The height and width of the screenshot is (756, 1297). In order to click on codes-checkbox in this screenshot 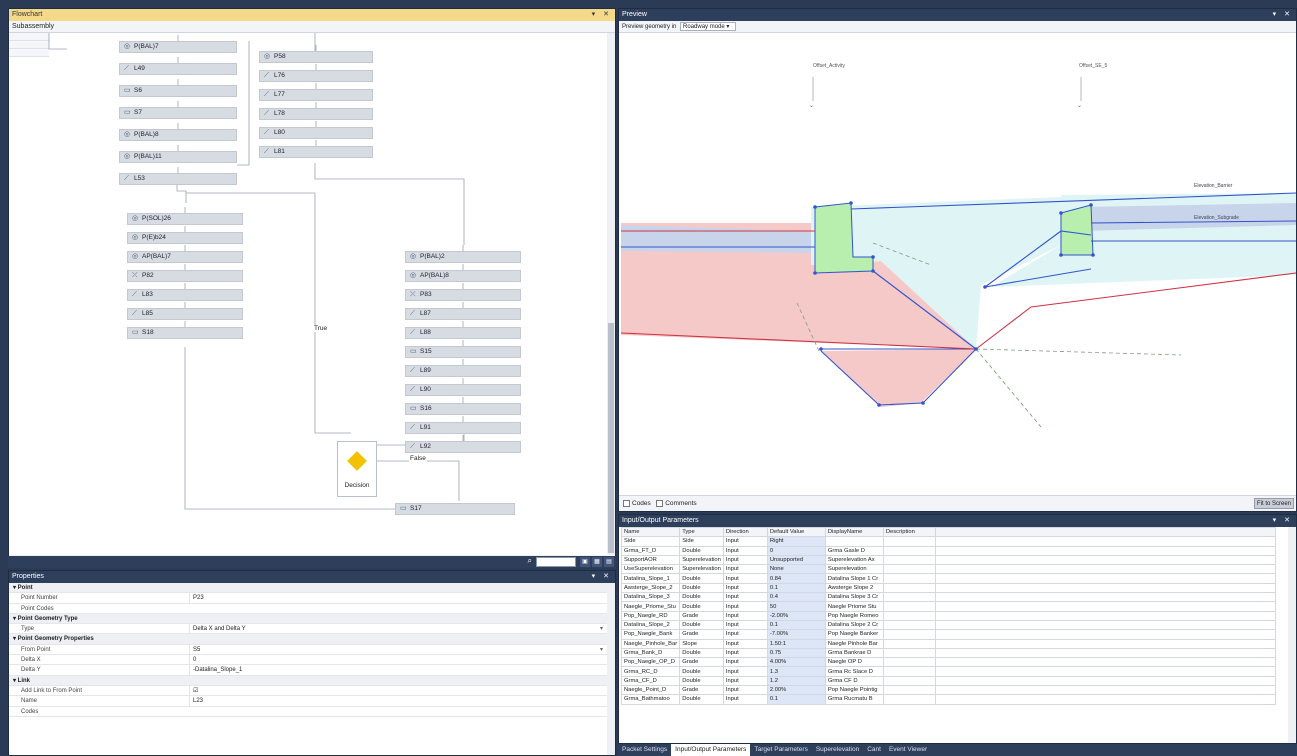, I will do `click(626, 503)`.